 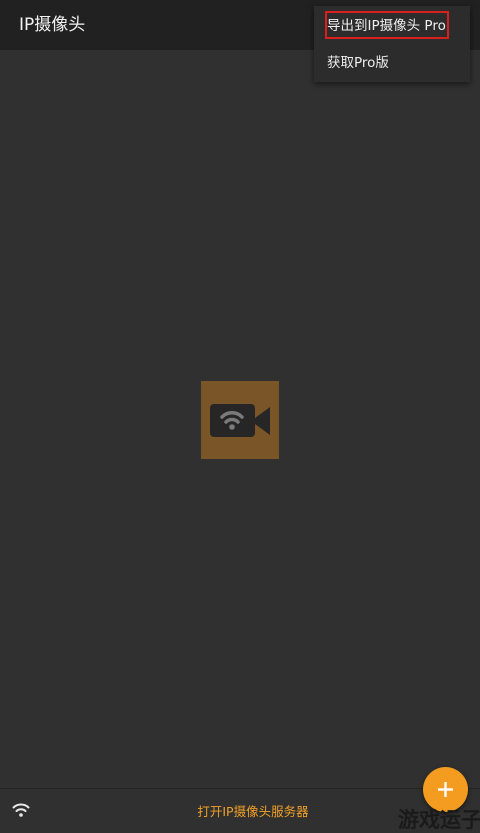 I want to click on watermark: 游戏运子, so click(x=439, y=820).